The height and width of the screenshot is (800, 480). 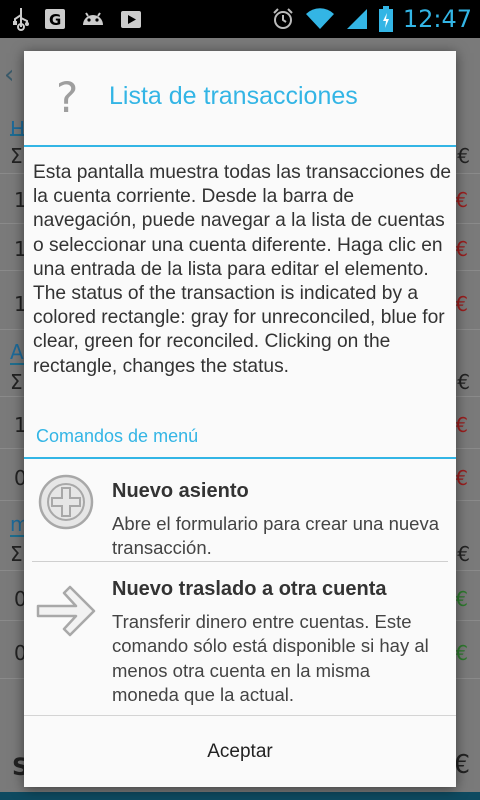 I want to click on bg-row-5-left: Σ, so click(x=16, y=382).